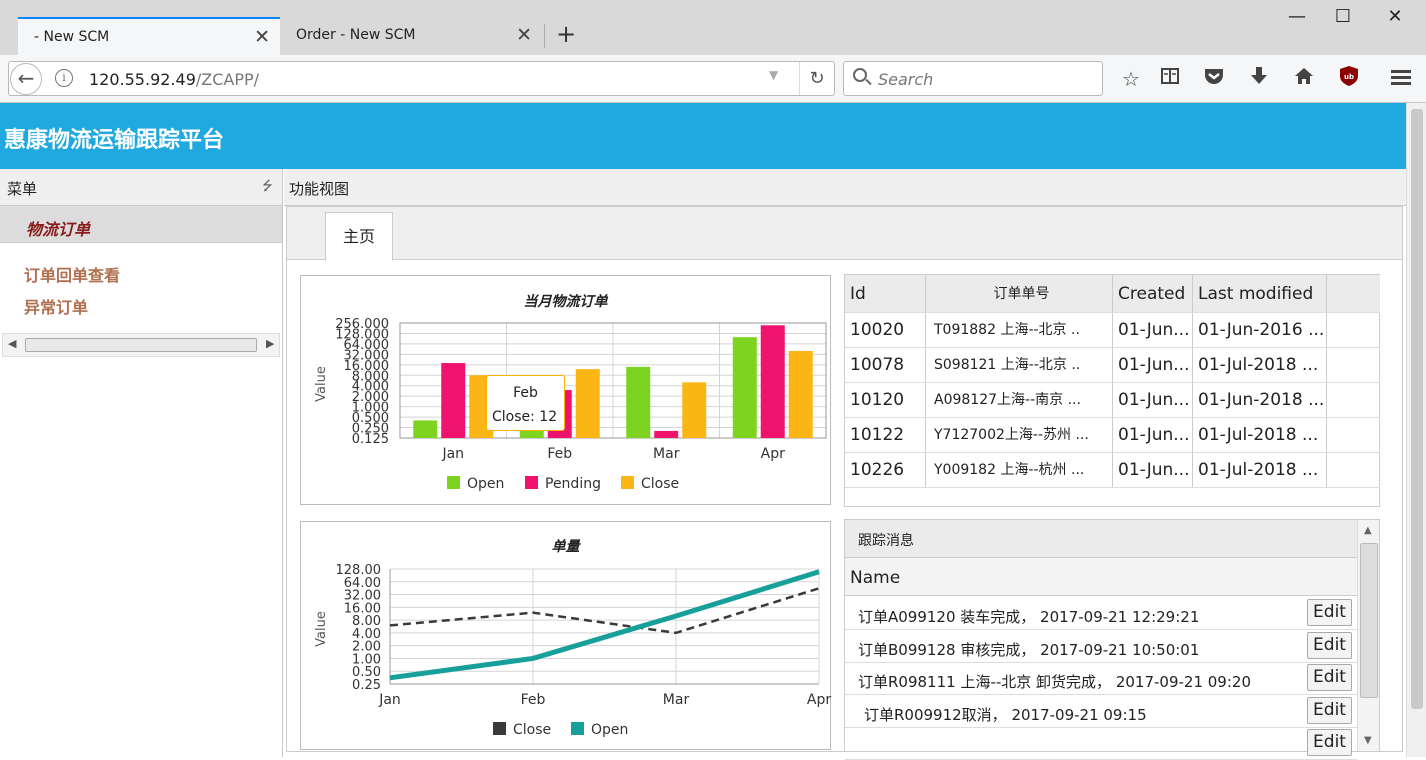  What do you see at coordinates (1368, 530) in the screenshot?
I see `scroll-up-icon: ▲` at bounding box center [1368, 530].